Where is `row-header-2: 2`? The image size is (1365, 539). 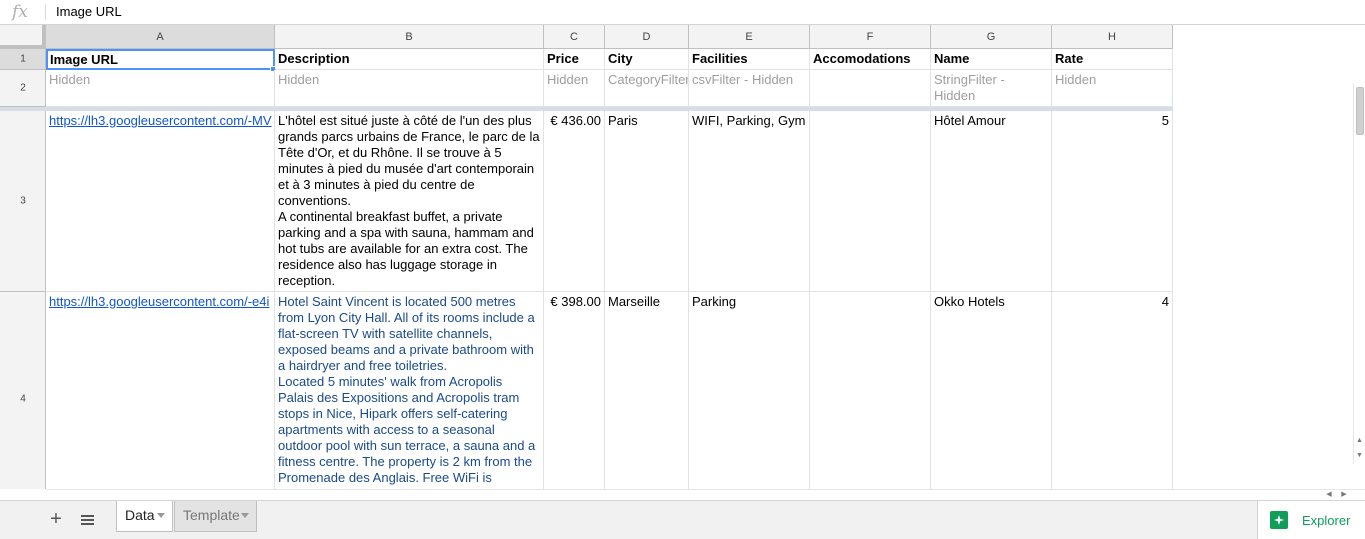 row-header-2: 2 is located at coordinates (23, 88).